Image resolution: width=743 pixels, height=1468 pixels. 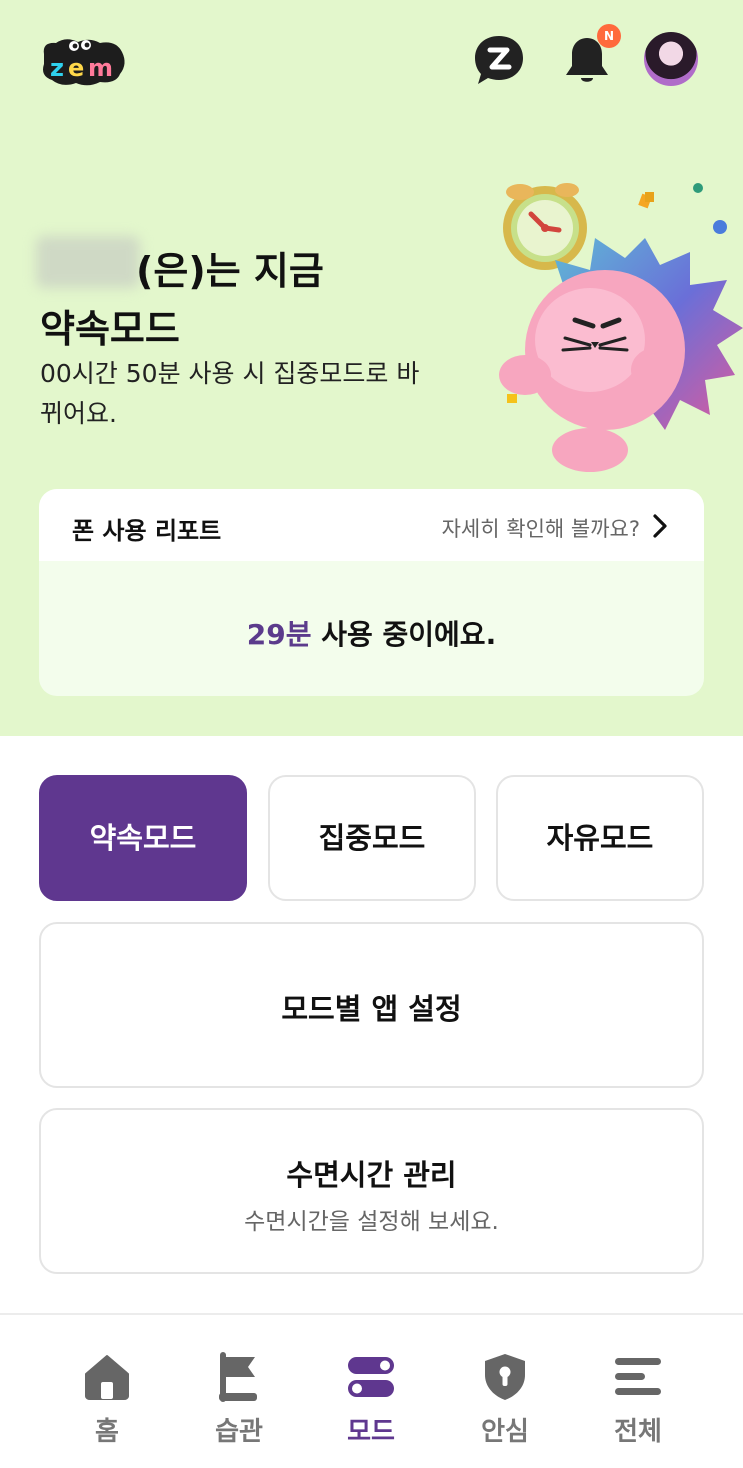 What do you see at coordinates (143, 838) in the screenshot?
I see `mode-button-promise: 약속모드` at bounding box center [143, 838].